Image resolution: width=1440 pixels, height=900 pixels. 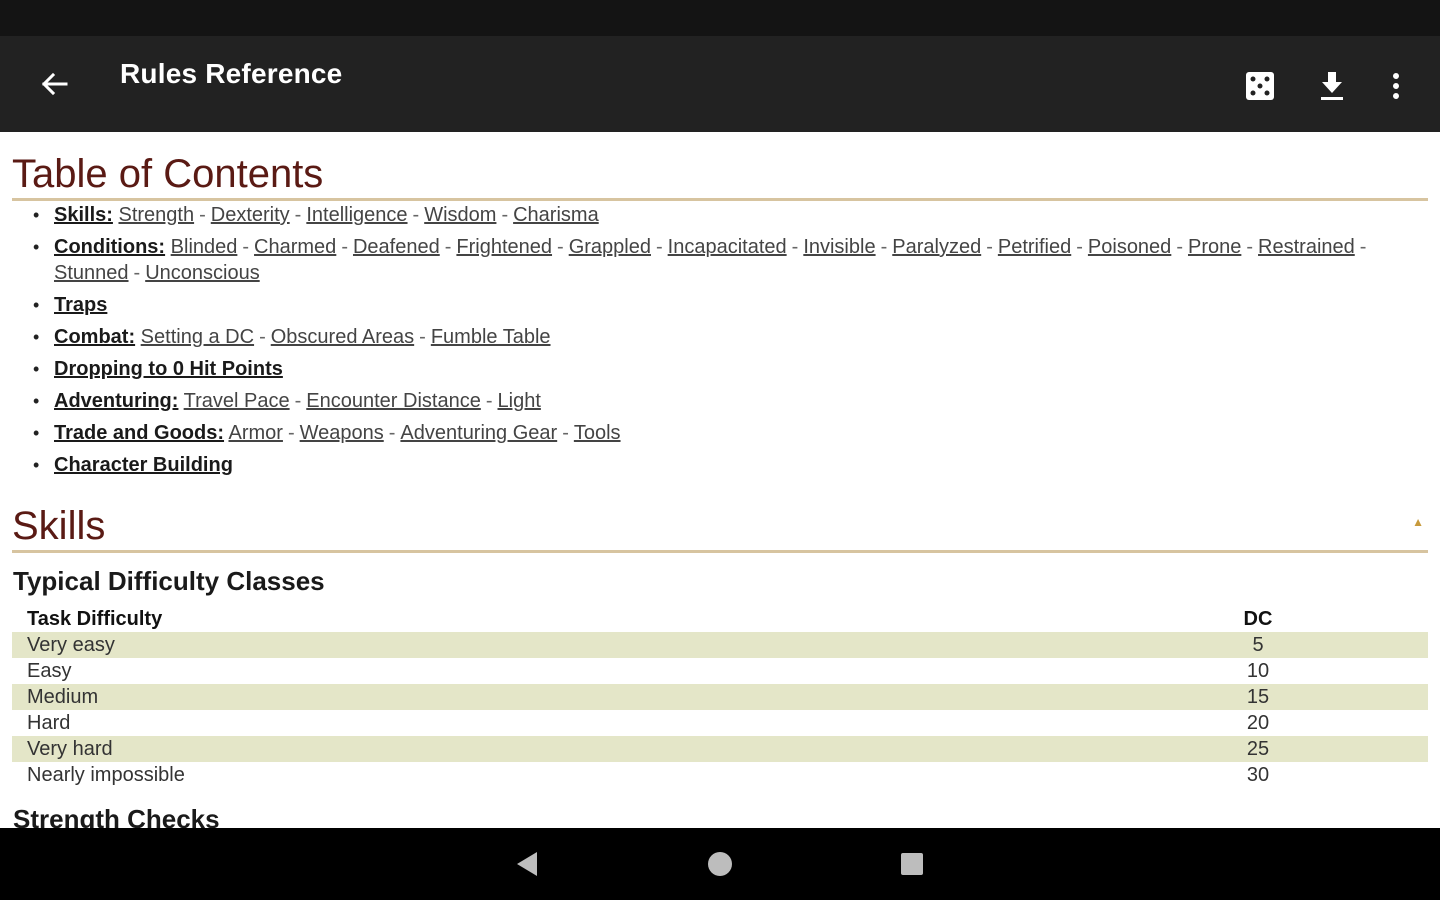 I want to click on toc-link: Travel Pace, so click(x=237, y=401).